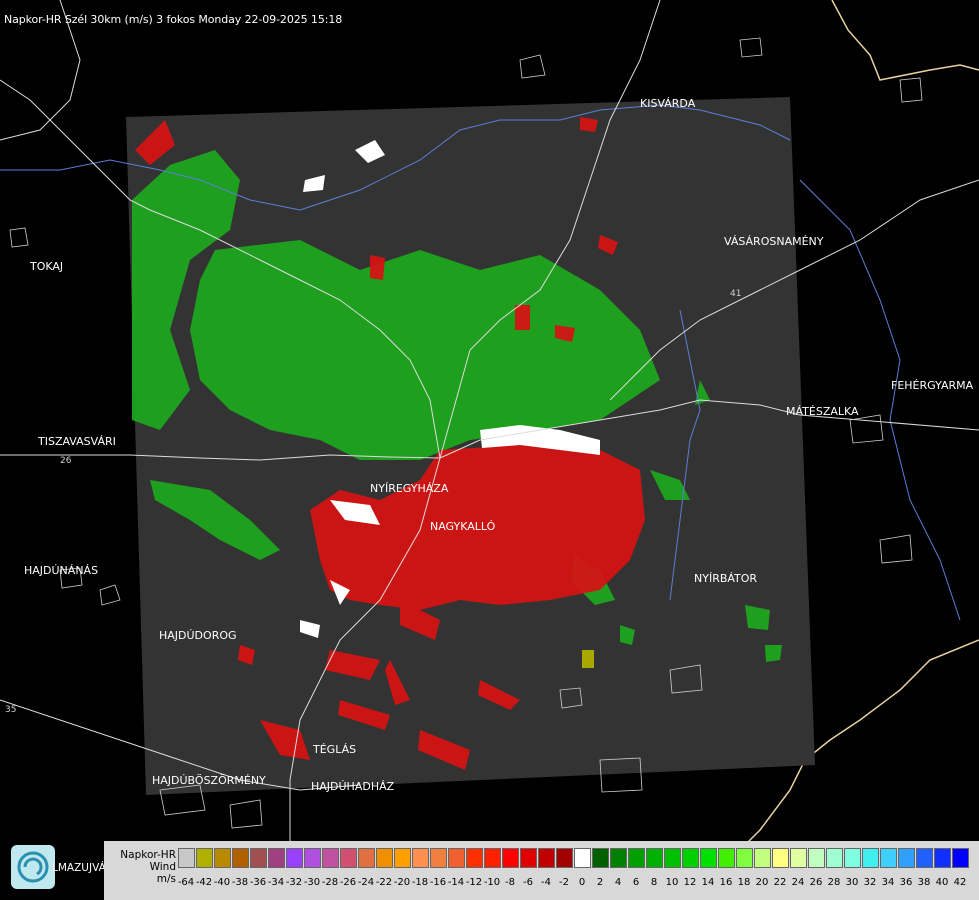  What do you see at coordinates (77, 441) in the screenshot?
I see `town-label-tiszavasvari: TISZAVASVÁRI` at bounding box center [77, 441].